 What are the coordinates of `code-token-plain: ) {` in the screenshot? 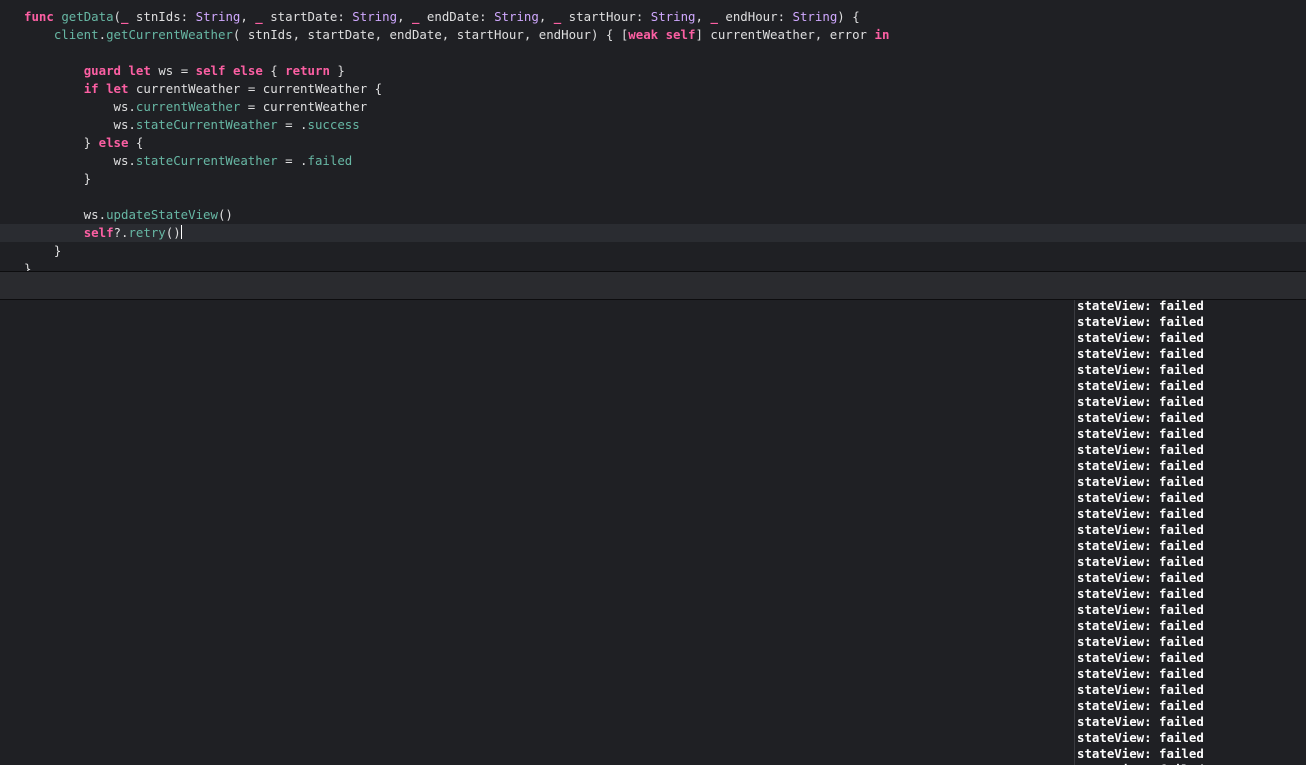 It's located at (848, 16).